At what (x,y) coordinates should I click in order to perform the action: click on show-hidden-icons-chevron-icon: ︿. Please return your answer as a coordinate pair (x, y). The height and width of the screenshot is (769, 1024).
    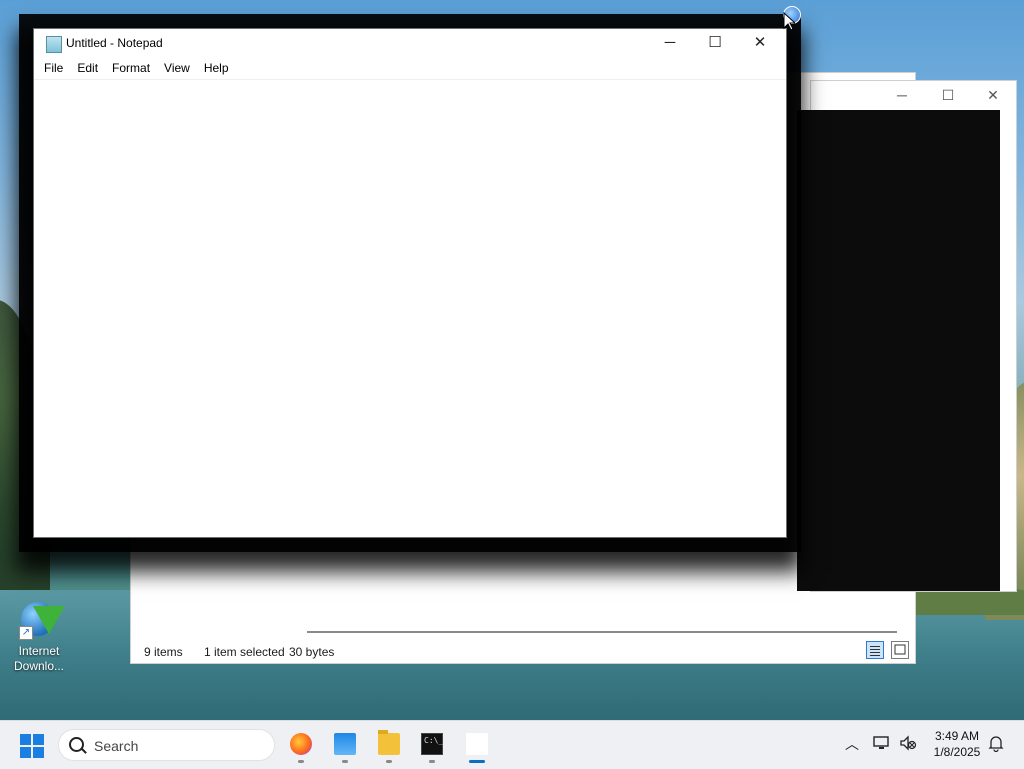
    Looking at the image, I should click on (852, 744).